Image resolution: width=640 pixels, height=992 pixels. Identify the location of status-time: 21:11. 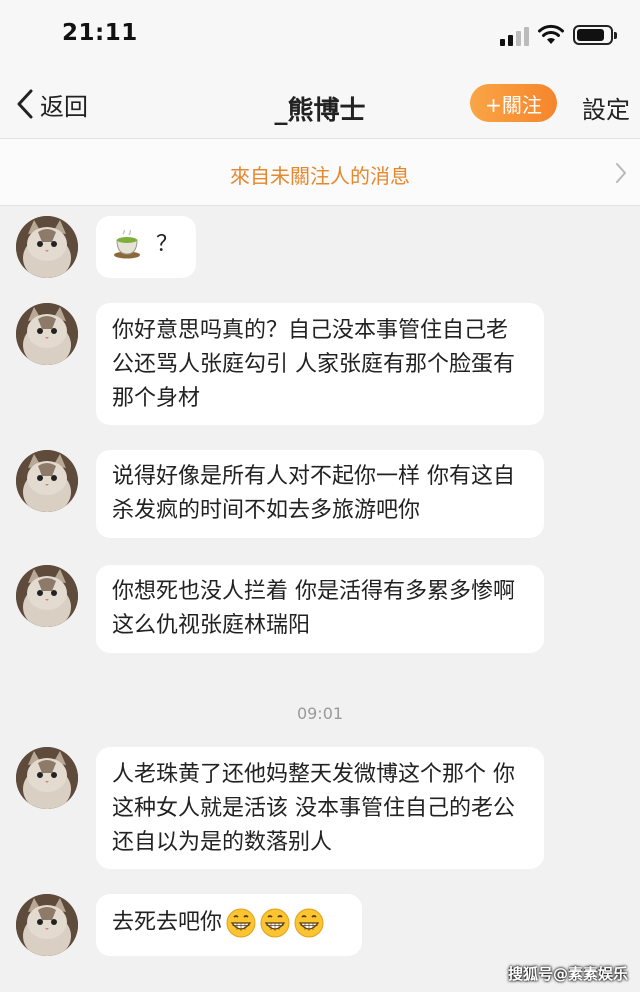
(100, 33).